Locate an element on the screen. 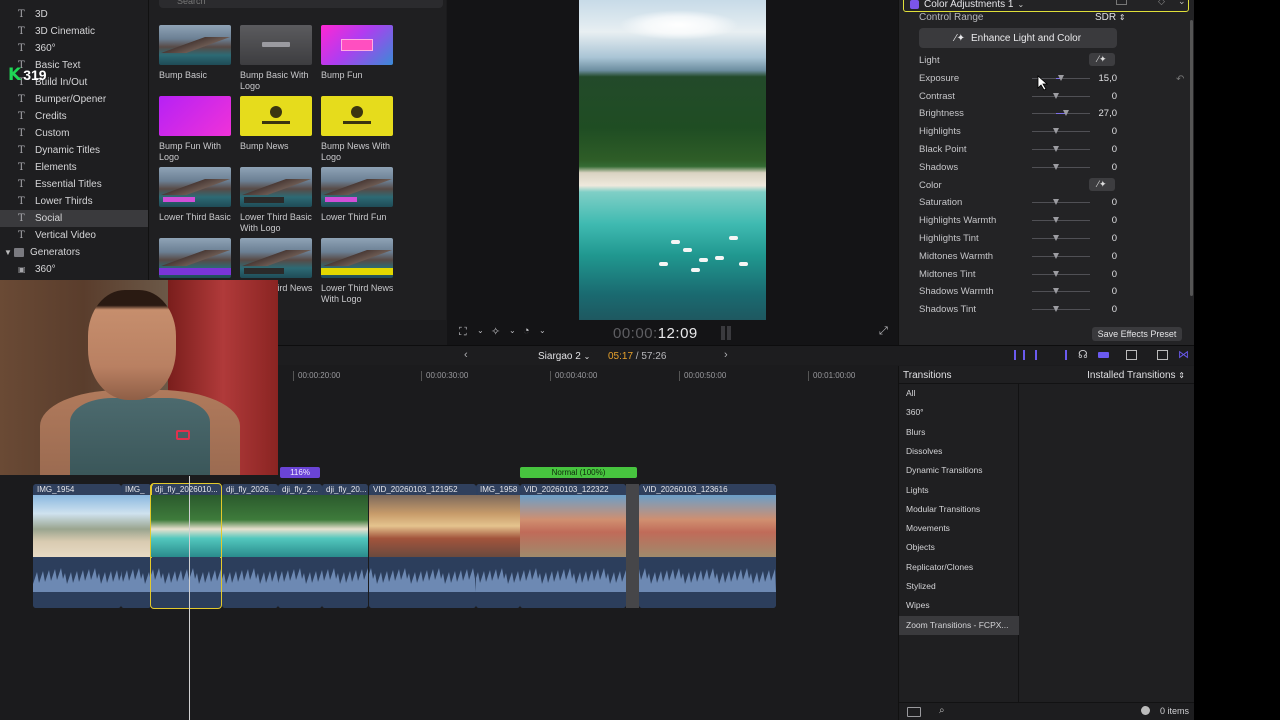 This screenshot has width=1280, height=720. mask-icon is located at coordinates (1121, 2).